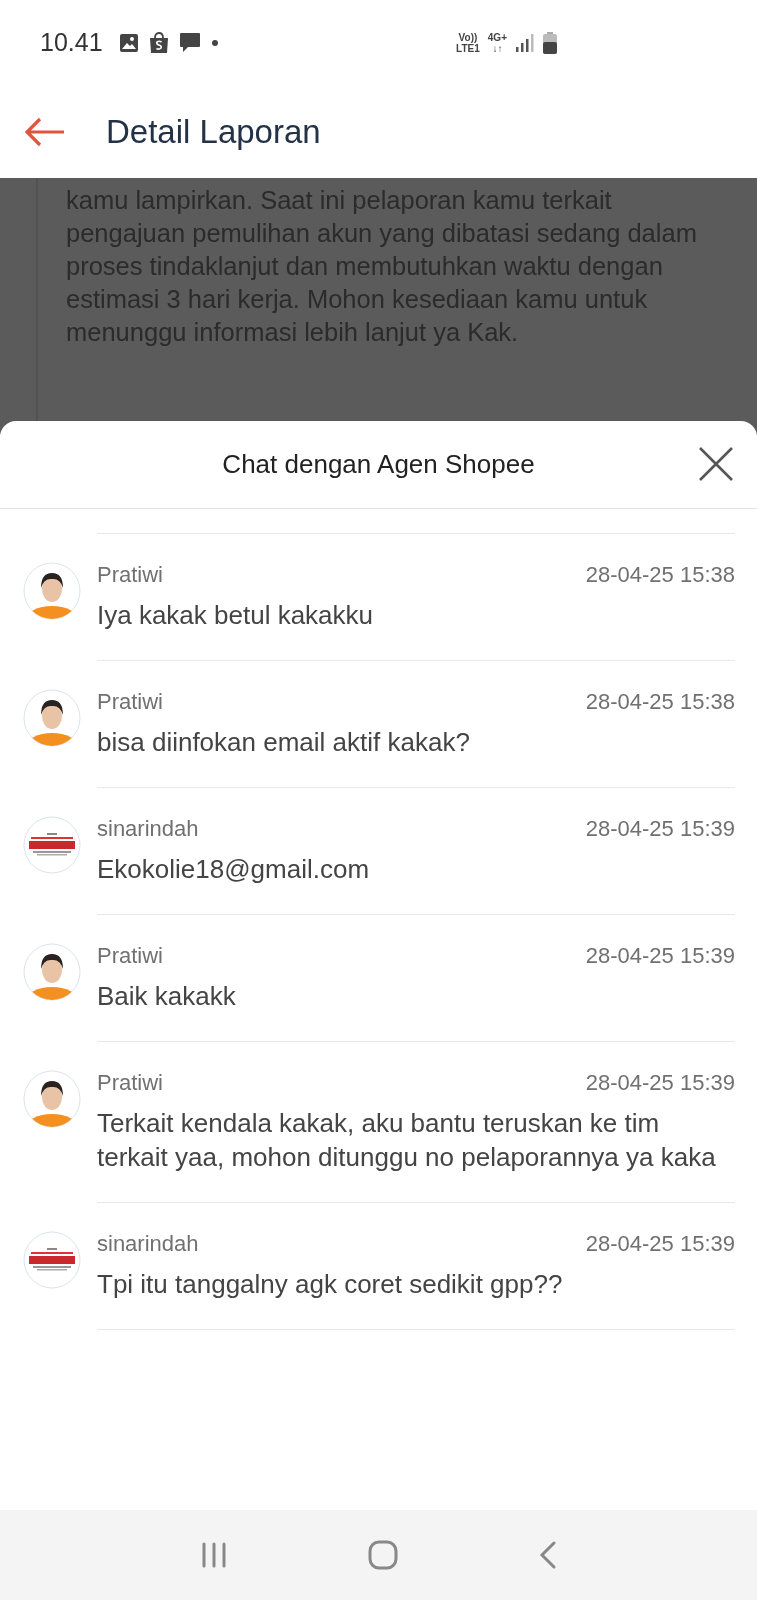  What do you see at coordinates (236, 615) in the screenshot?
I see `message-text: Iya kakak betul kakakku` at bounding box center [236, 615].